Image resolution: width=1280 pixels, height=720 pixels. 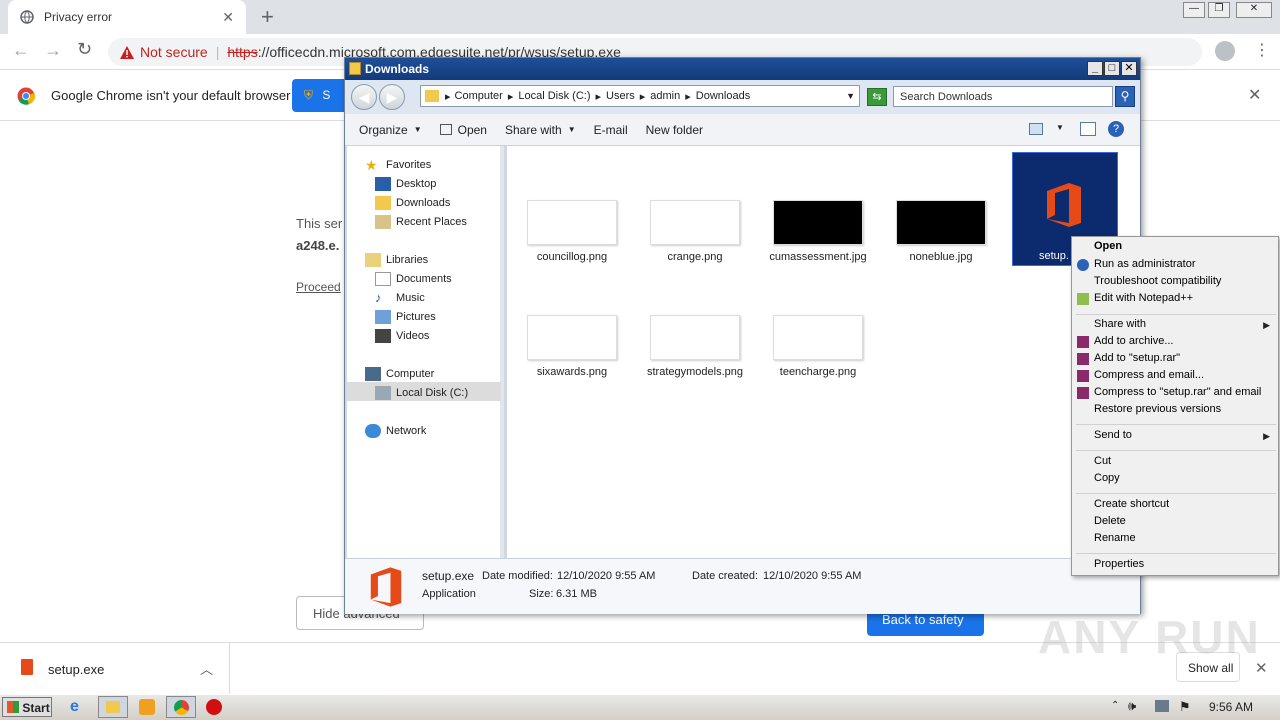 I want to click on nav-desktop: Desktop, so click(x=405, y=184).